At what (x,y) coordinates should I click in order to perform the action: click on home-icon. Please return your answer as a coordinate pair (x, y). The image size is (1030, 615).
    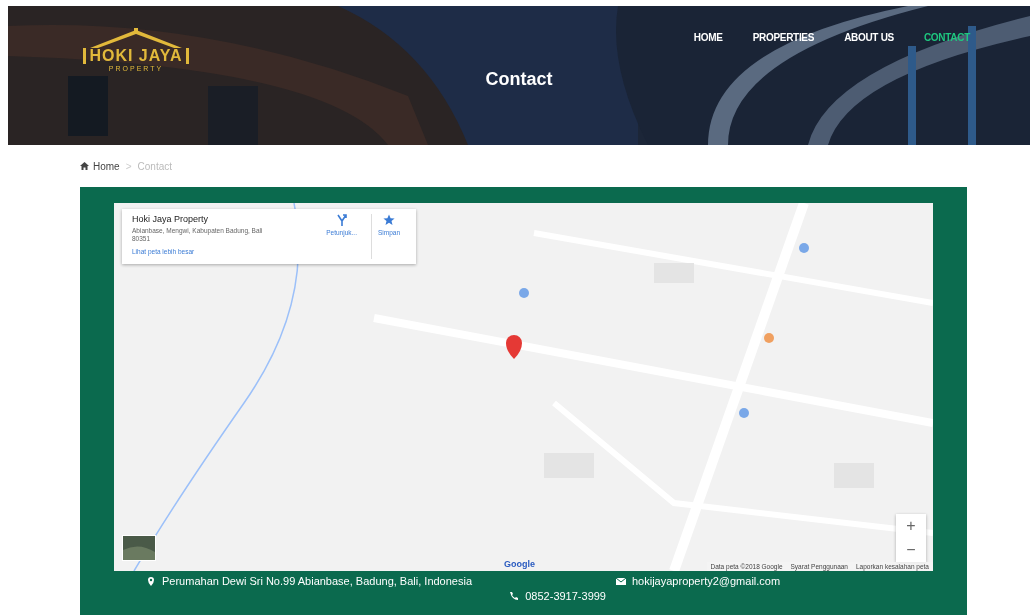
    Looking at the image, I should click on (84, 166).